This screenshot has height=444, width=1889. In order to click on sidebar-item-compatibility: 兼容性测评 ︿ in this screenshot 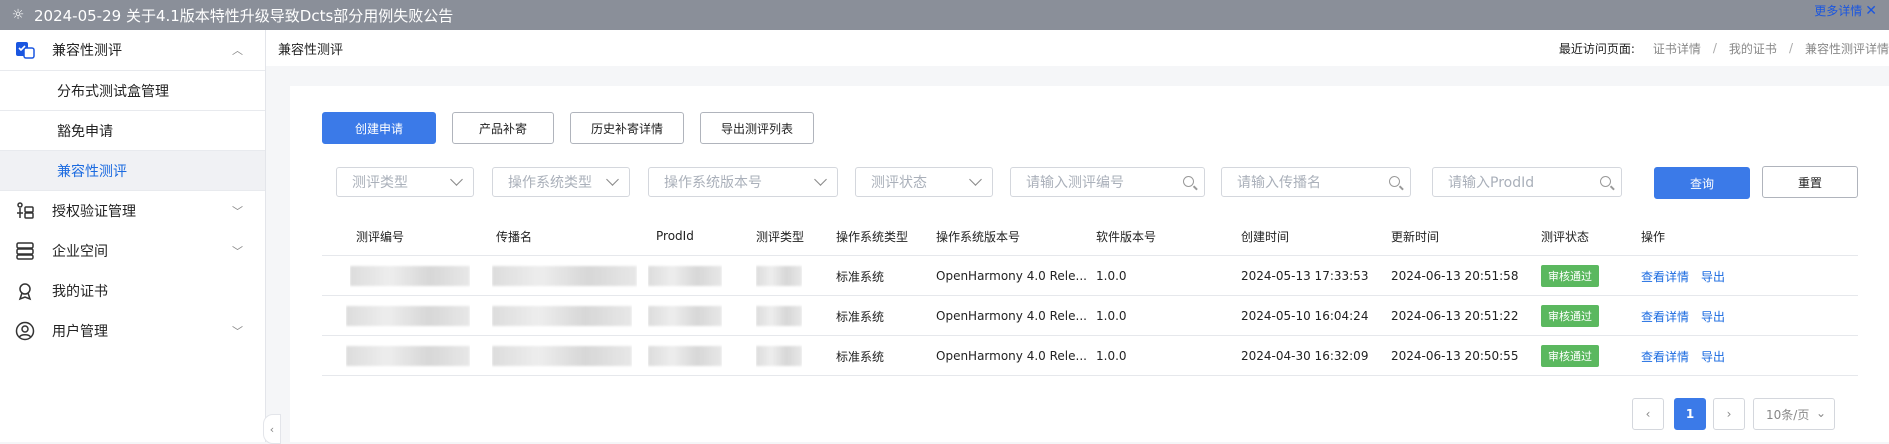, I will do `click(132, 50)`.